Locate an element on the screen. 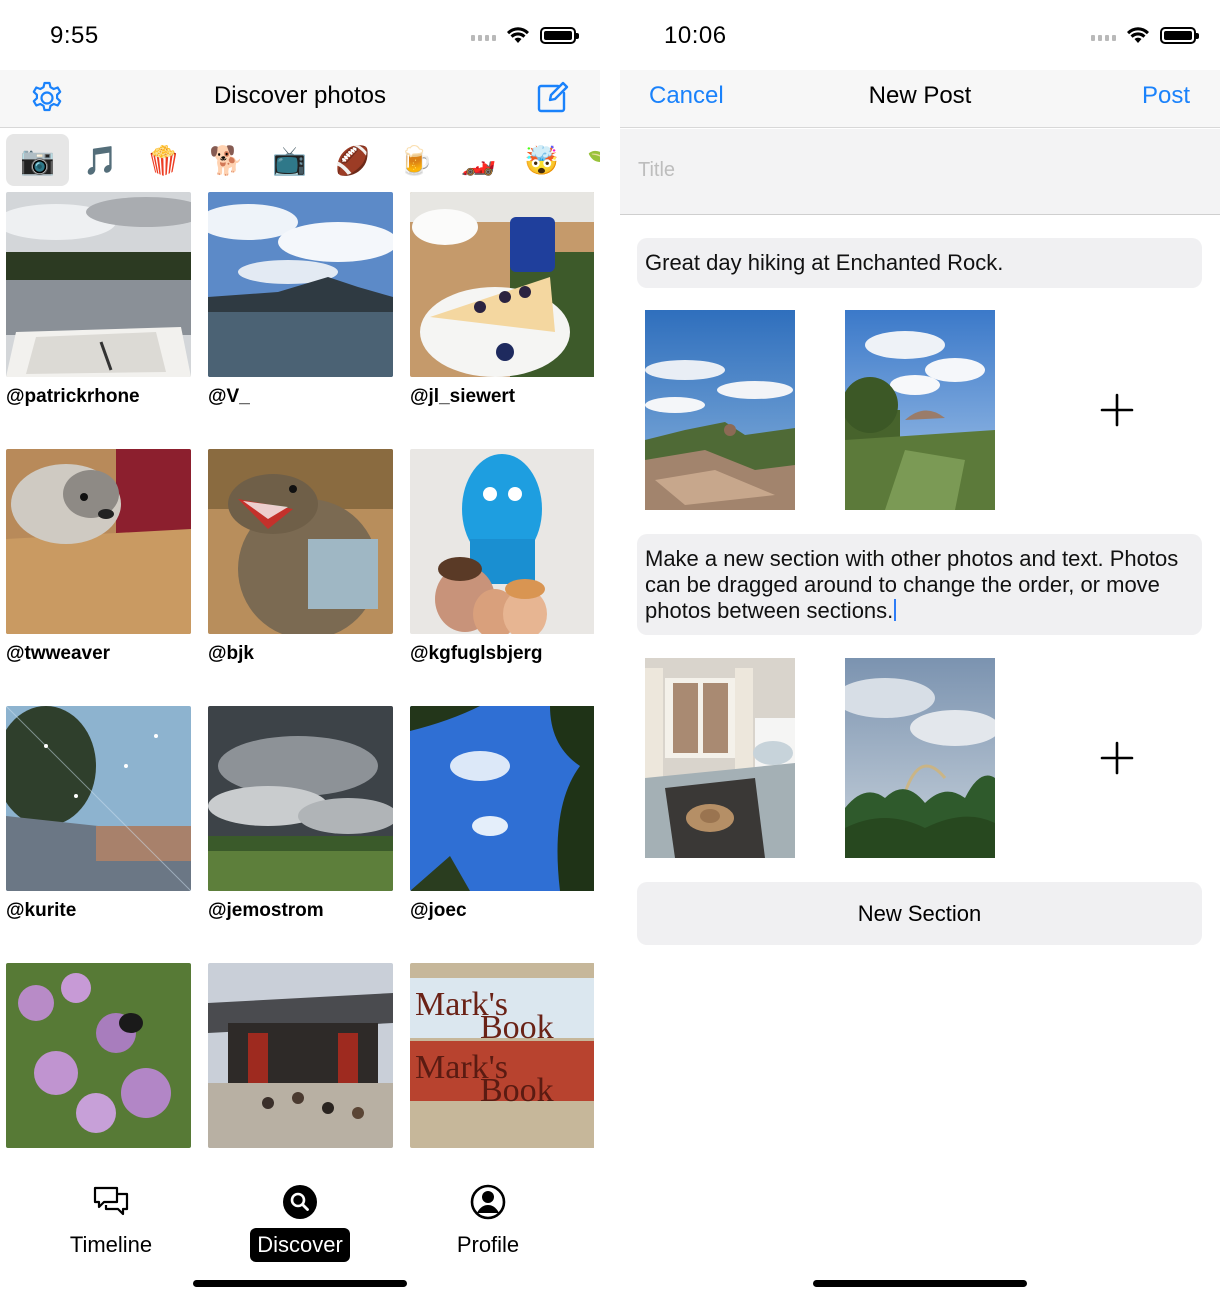  category-9: 🌱 is located at coordinates (586, 160).